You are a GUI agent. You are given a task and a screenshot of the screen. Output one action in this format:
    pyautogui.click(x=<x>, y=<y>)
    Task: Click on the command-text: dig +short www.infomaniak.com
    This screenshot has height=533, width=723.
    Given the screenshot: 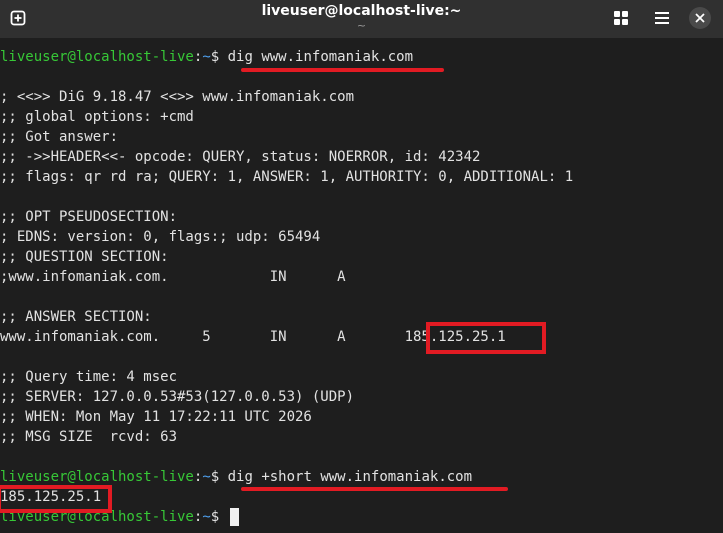 What is the action you would take?
    pyautogui.click(x=350, y=477)
    